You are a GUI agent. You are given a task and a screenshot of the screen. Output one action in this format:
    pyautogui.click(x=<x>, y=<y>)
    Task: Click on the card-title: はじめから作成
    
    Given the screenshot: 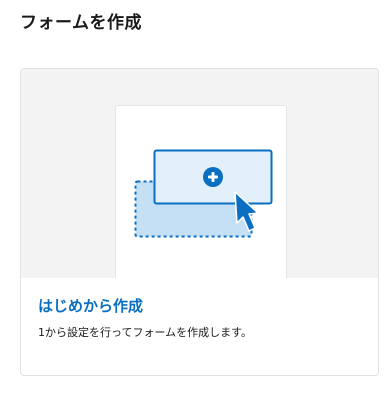 What is the action you would take?
    pyautogui.click(x=91, y=306)
    